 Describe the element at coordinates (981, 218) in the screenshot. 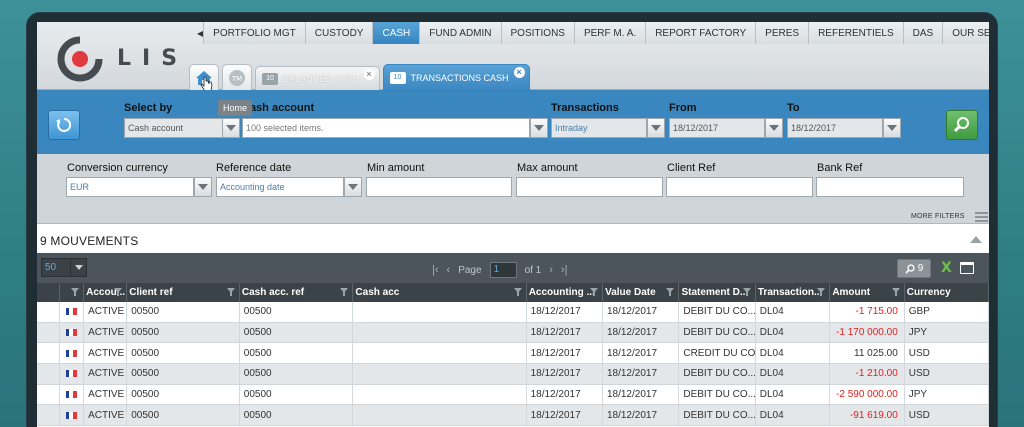

I see `menu-icon` at that location.